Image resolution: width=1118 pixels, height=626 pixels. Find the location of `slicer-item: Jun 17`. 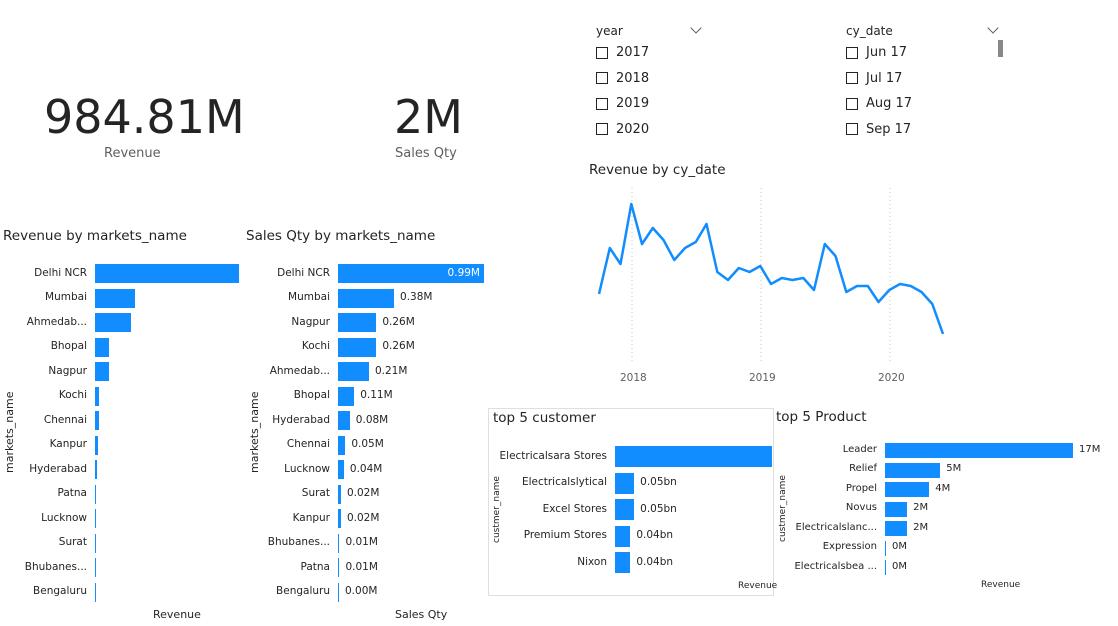

slicer-item: Jun 17 is located at coordinates (876, 52).